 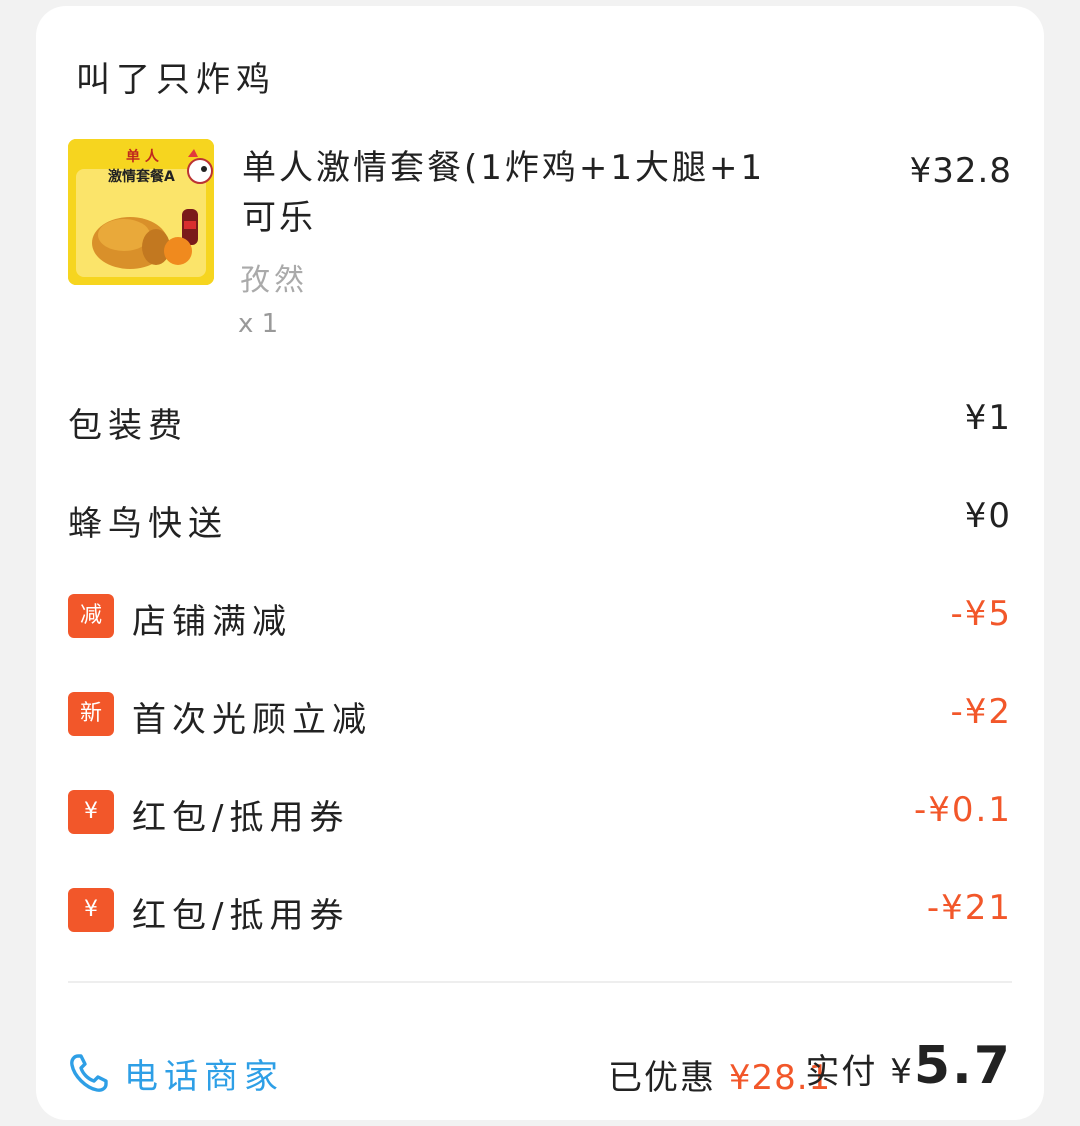 I want to click on item-price: ¥32.8, so click(x=960, y=171).